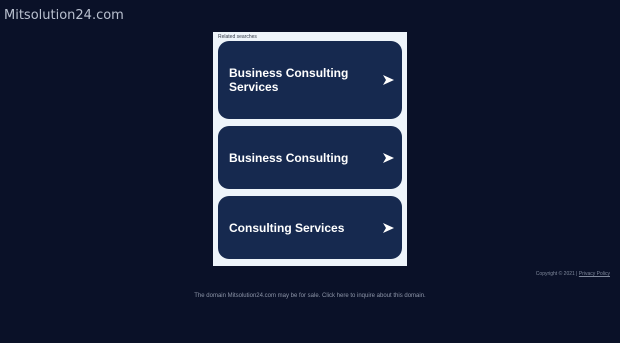  Describe the element at coordinates (237, 37) in the screenshot. I see `related-searches-heading: Related searches` at that location.